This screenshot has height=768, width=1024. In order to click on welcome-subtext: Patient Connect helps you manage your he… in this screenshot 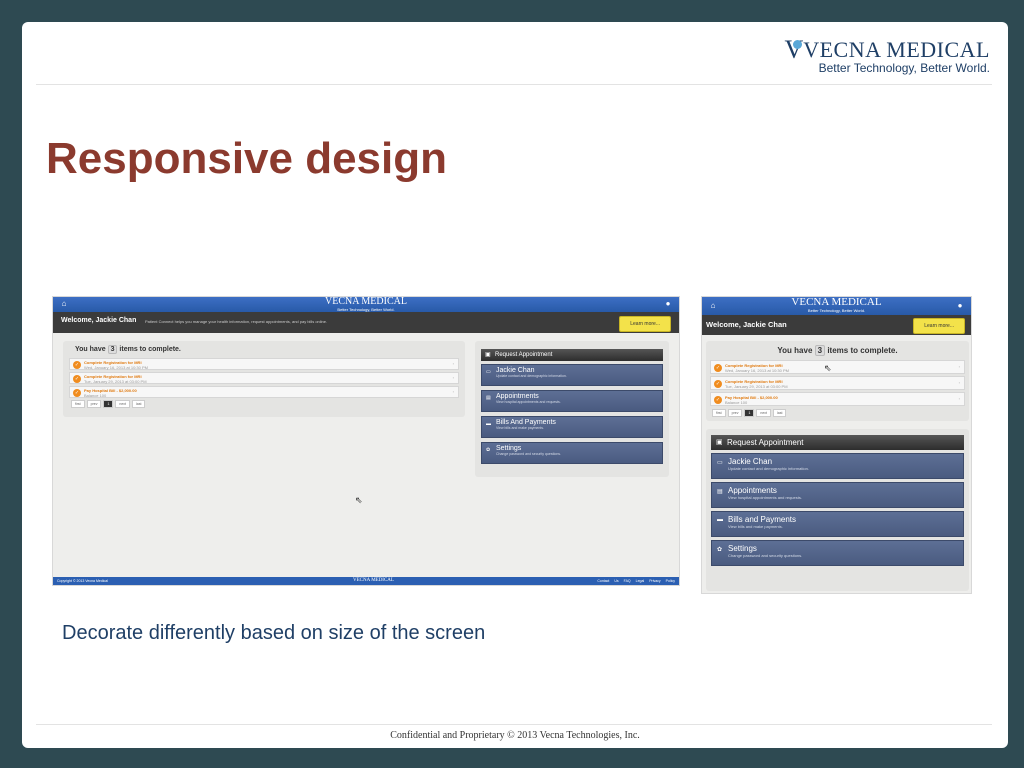, I will do `click(236, 321)`.